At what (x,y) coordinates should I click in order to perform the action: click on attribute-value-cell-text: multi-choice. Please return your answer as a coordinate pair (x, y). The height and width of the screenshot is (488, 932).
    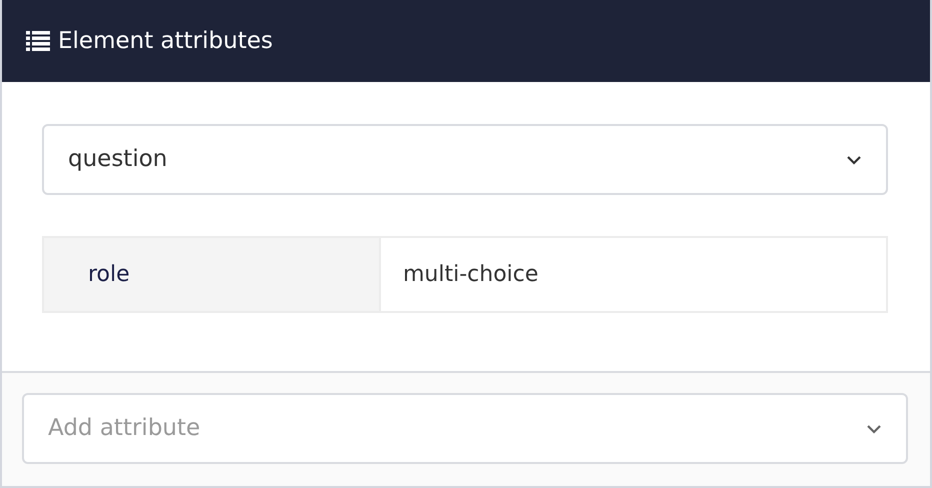
    Looking at the image, I should click on (471, 275).